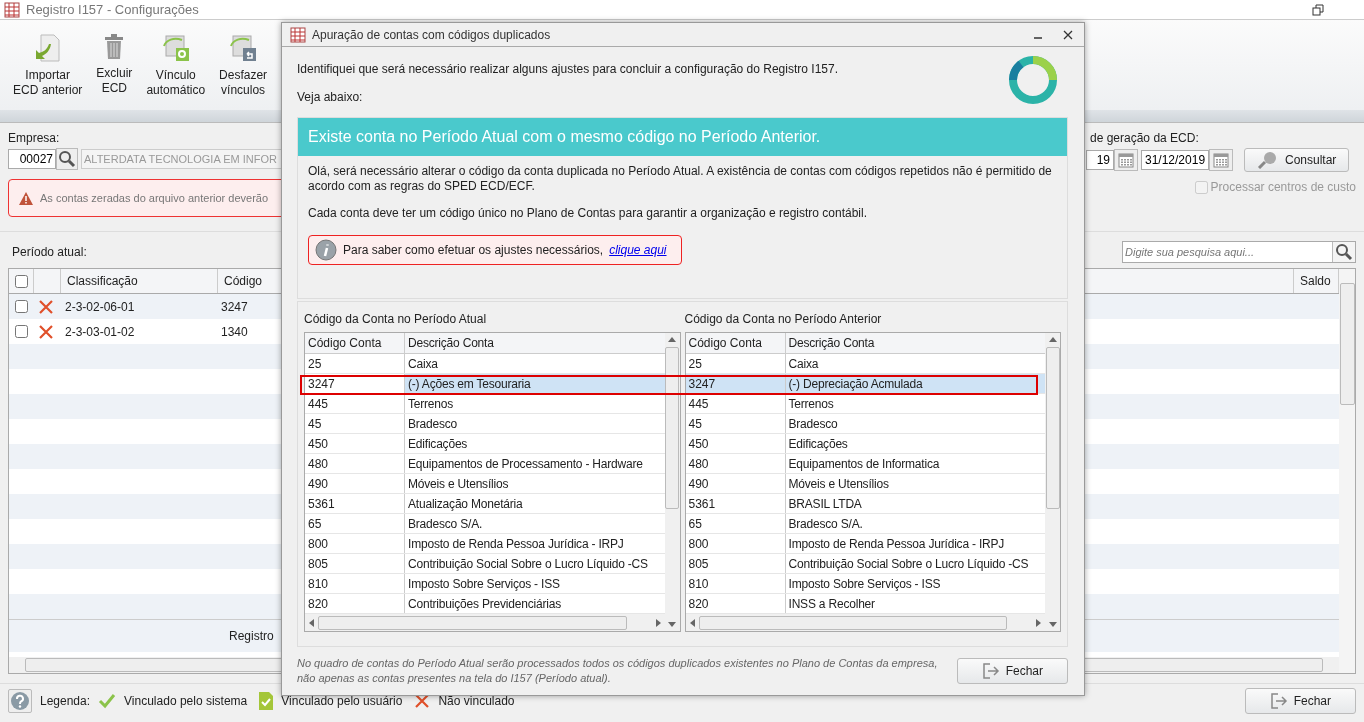  What do you see at coordinates (465, 504) in the screenshot?
I see `table-cell-text: Atualização Monetária` at bounding box center [465, 504].